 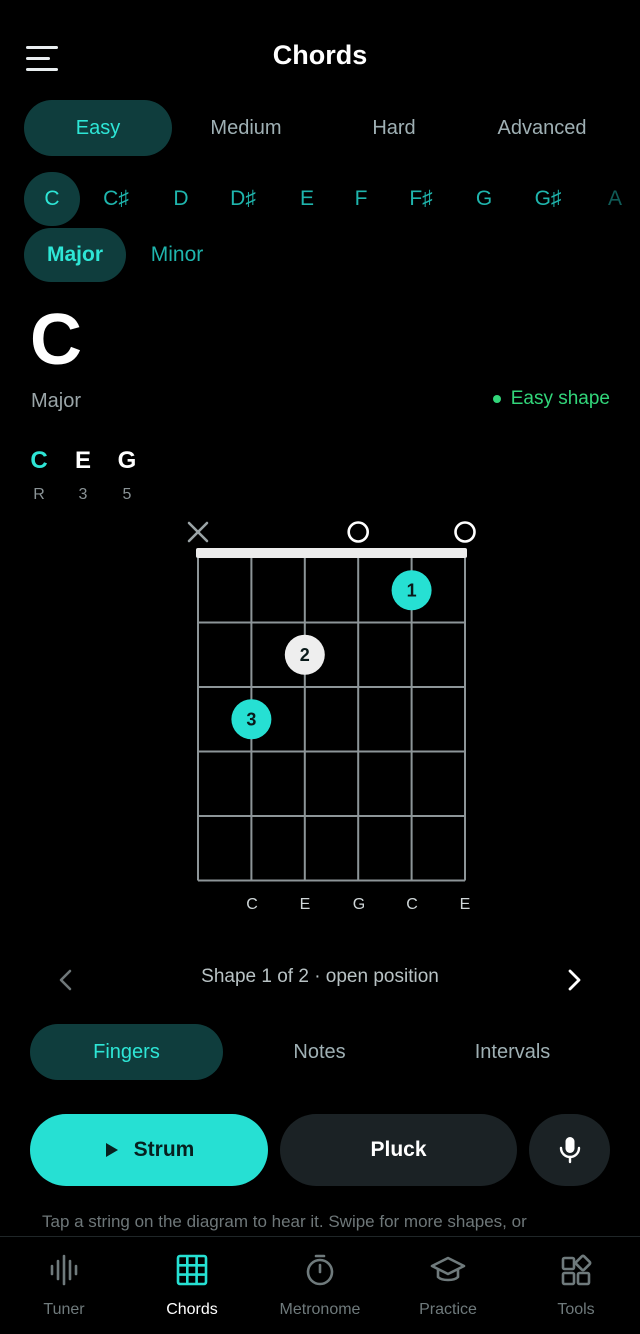 What do you see at coordinates (83, 475) in the screenshot?
I see `chord-note: E 3` at bounding box center [83, 475].